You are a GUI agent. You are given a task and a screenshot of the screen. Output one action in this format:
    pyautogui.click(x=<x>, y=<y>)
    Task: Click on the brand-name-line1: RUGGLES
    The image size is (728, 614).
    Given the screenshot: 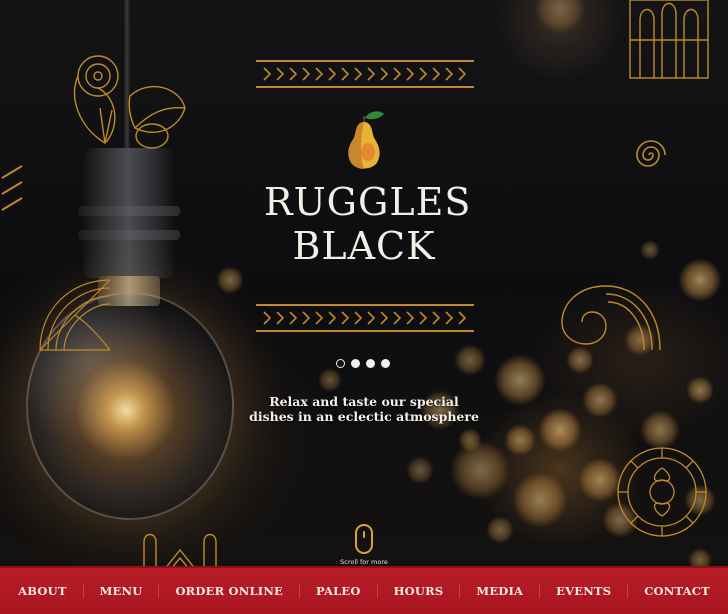 What is the action you would take?
    pyautogui.click(x=368, y=202)
    